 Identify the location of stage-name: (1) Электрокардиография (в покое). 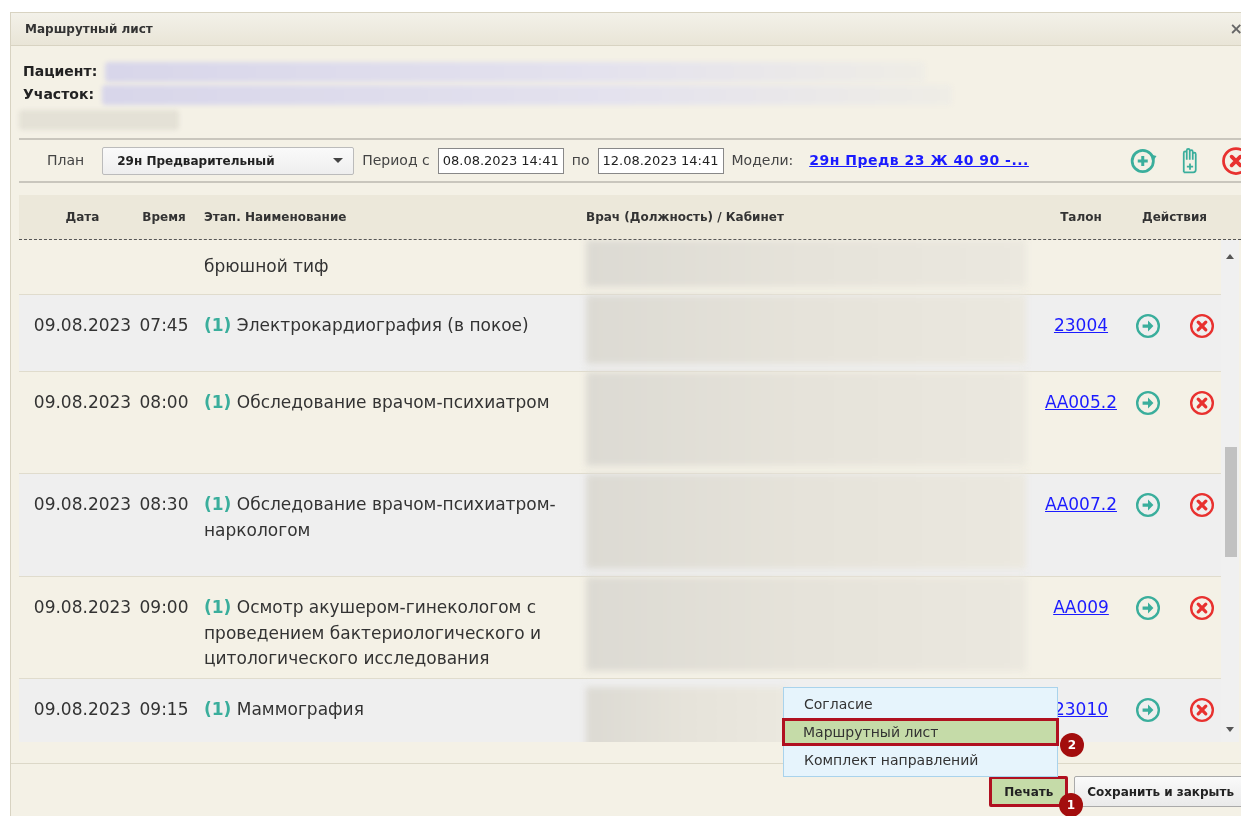
(366, 325).